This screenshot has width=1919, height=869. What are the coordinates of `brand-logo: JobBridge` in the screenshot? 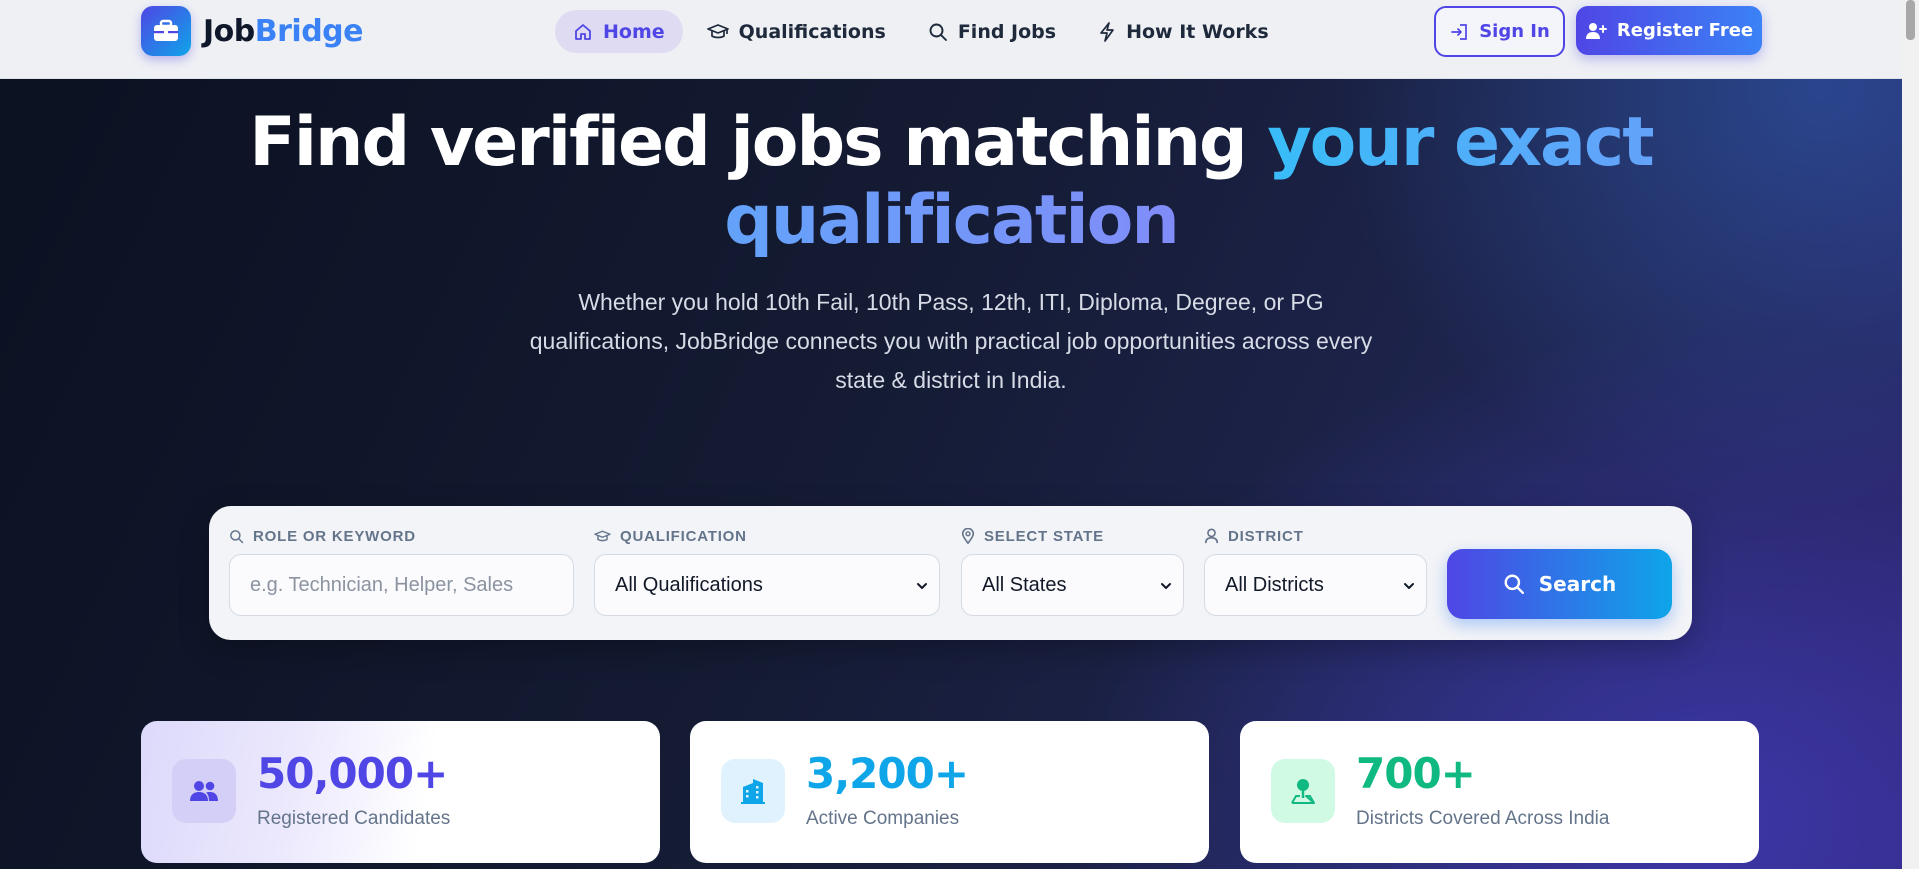 It's located at (252, 31).